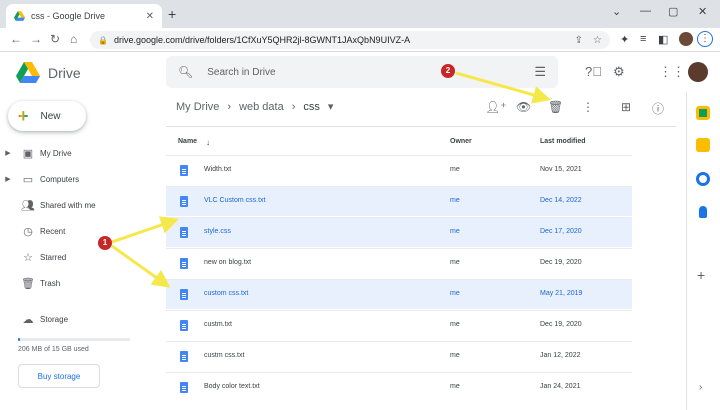 The height and width of the screenshot is (410, 720). Describe the element at coordinates (588, 107) in the screenshot. I see `more-actions-icon: ⋮` at that location.